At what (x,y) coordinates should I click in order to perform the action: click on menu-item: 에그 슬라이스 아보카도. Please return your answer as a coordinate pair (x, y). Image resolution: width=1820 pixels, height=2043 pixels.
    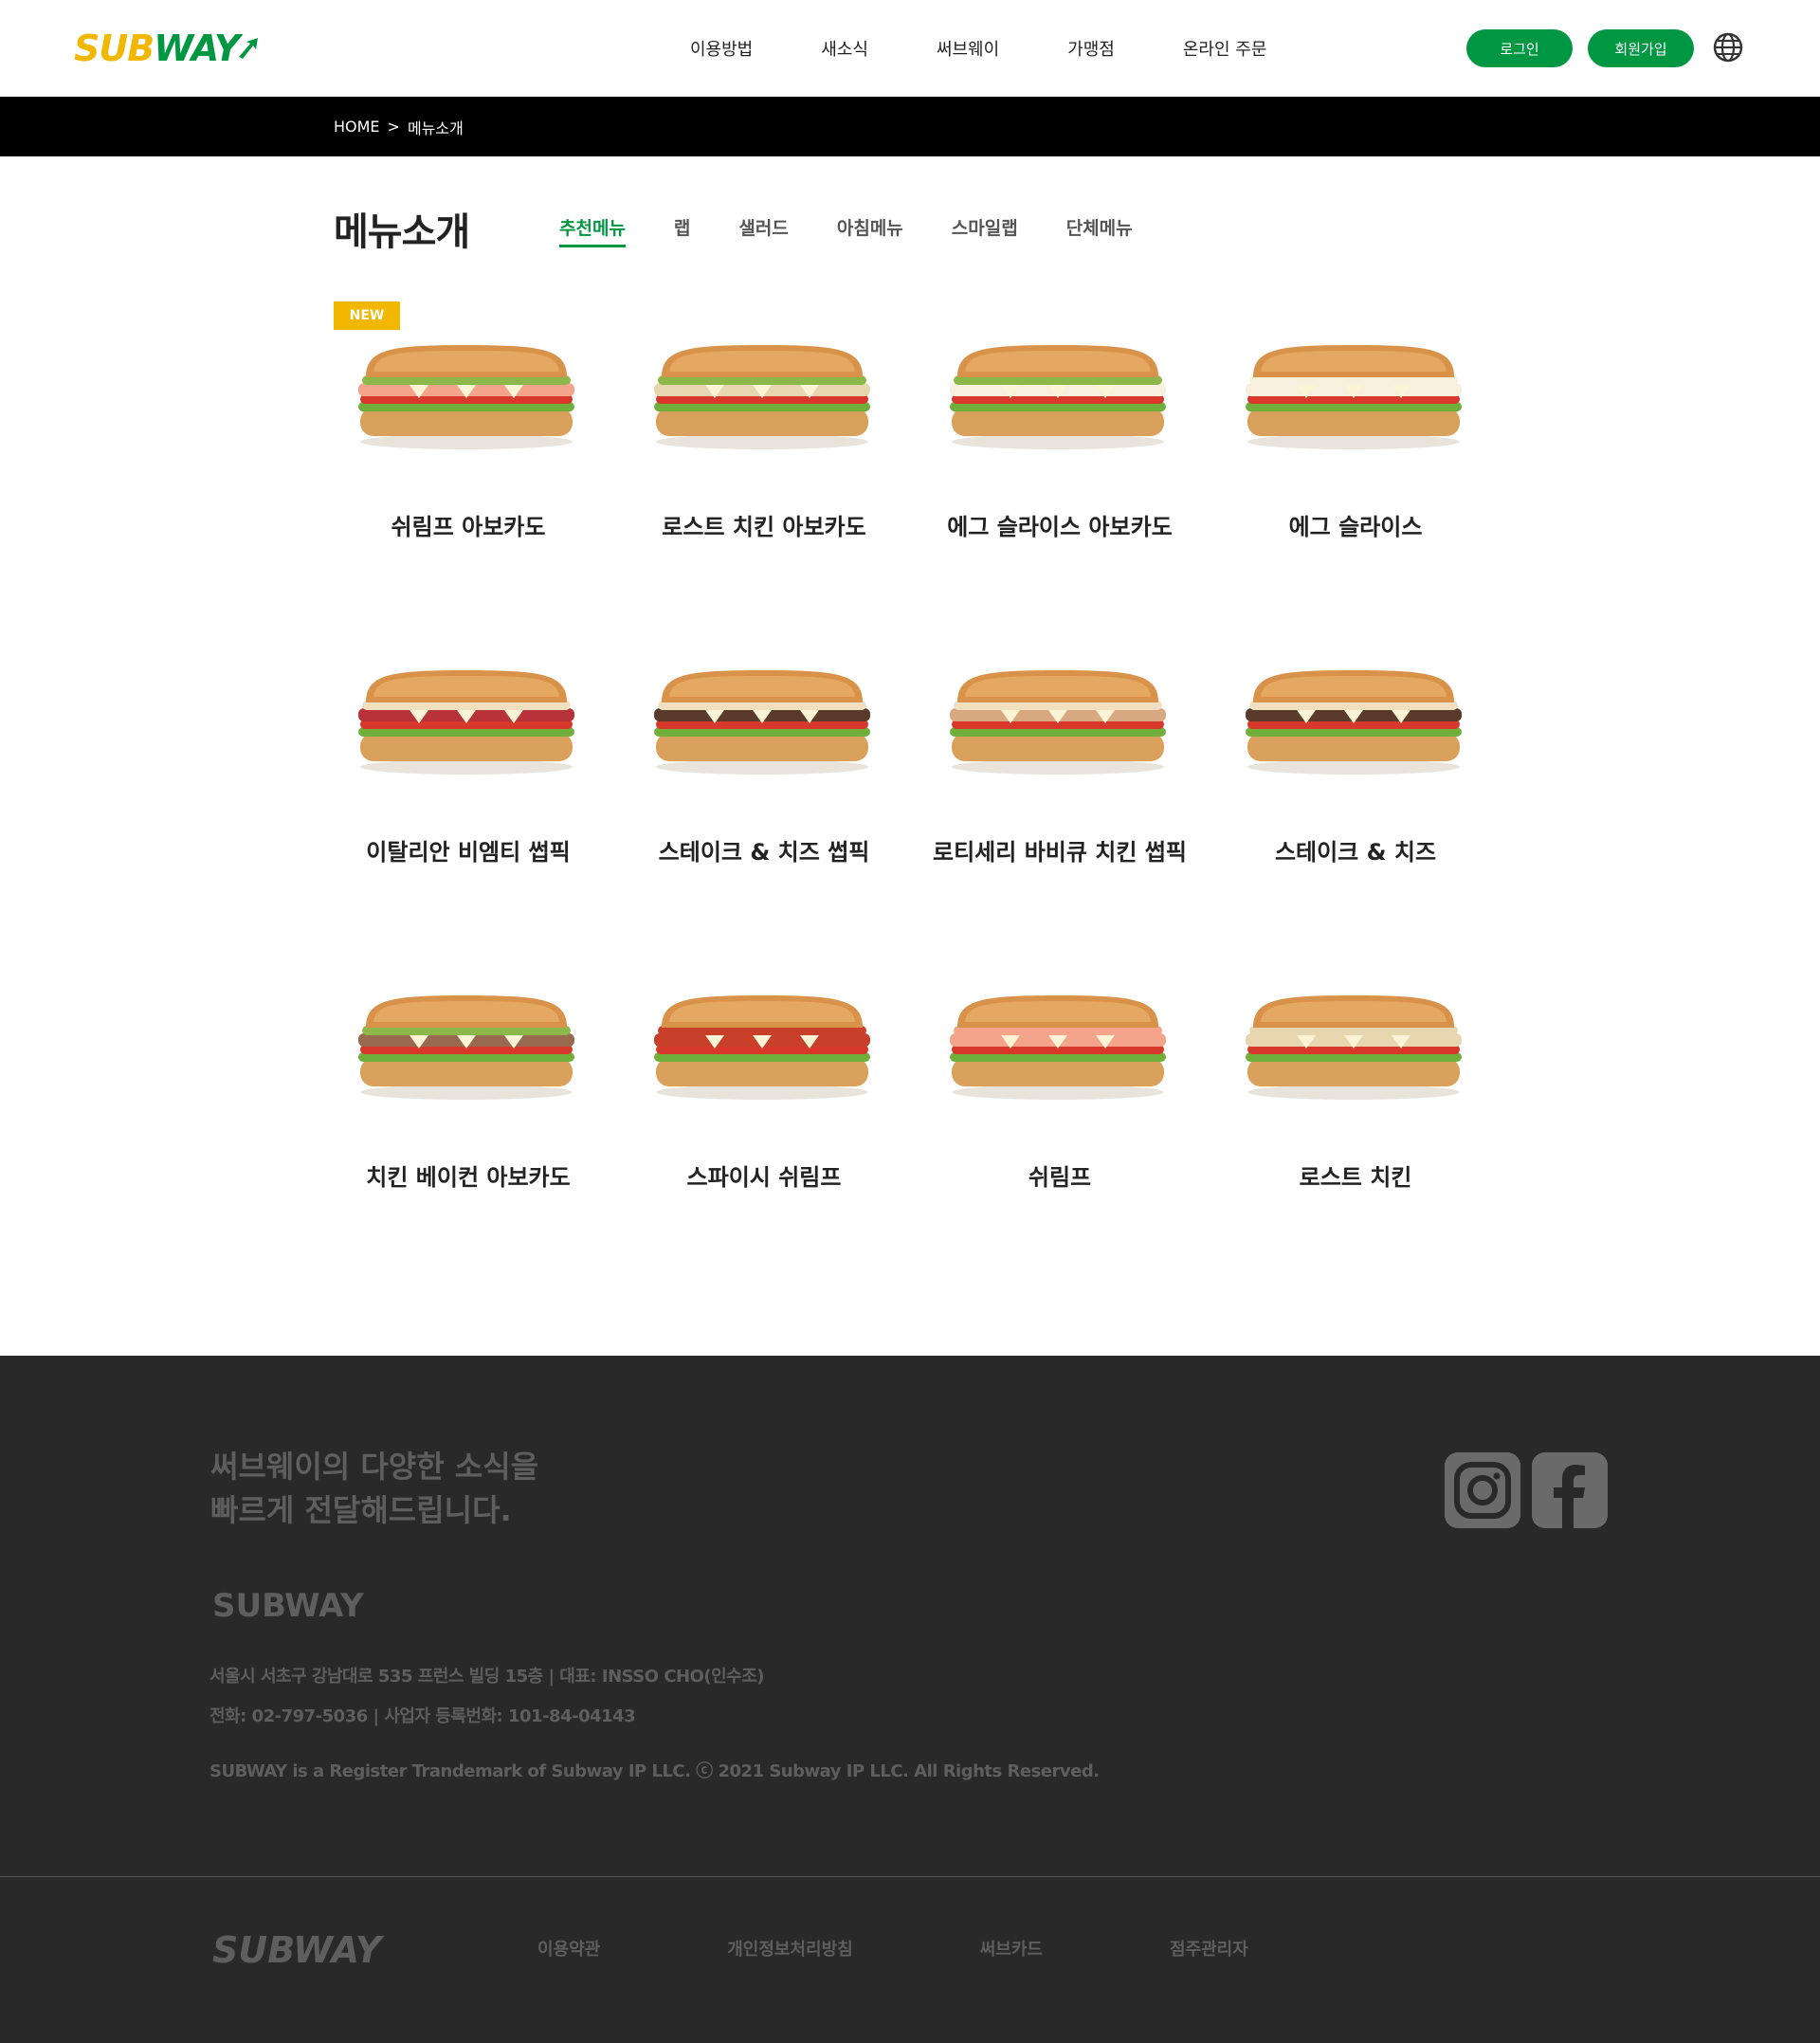
    Looking at the image, I should click on (1059, 424).